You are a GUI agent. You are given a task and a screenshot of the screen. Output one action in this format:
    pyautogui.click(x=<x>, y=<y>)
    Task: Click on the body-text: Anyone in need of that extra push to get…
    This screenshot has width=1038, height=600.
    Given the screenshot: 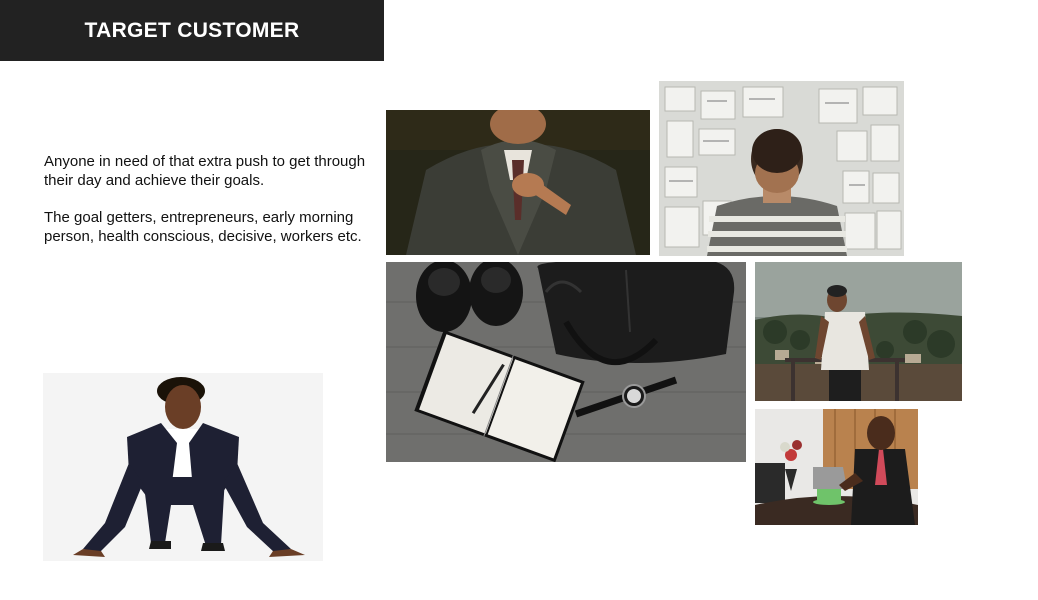 What is the action you would take?
    pyautogui.click(x=214, y=208)
    